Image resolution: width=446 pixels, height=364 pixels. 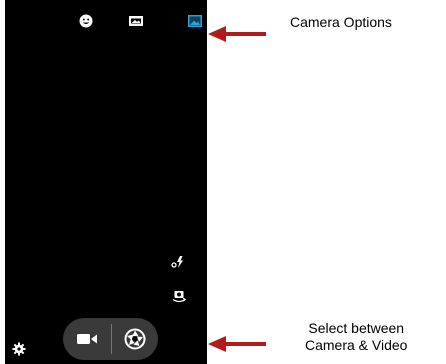 What do you see at coordinates (86, 339) in the screenshot?
I see `video-mode-button` at bounding box center [86, 339].